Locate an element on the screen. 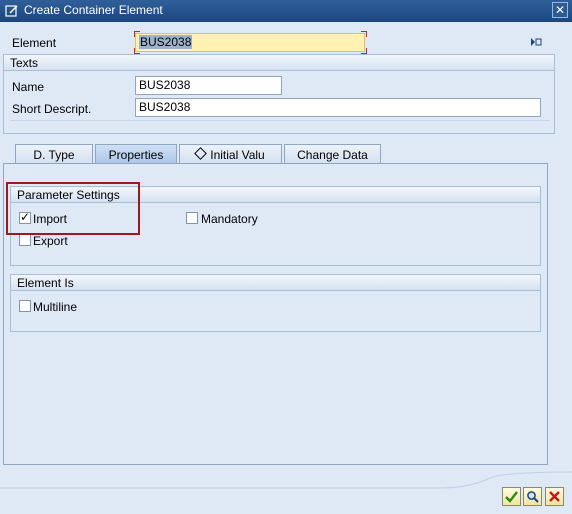 This screenshot has width=572, height=514. confirm-button is located at coordinates (511, 496).